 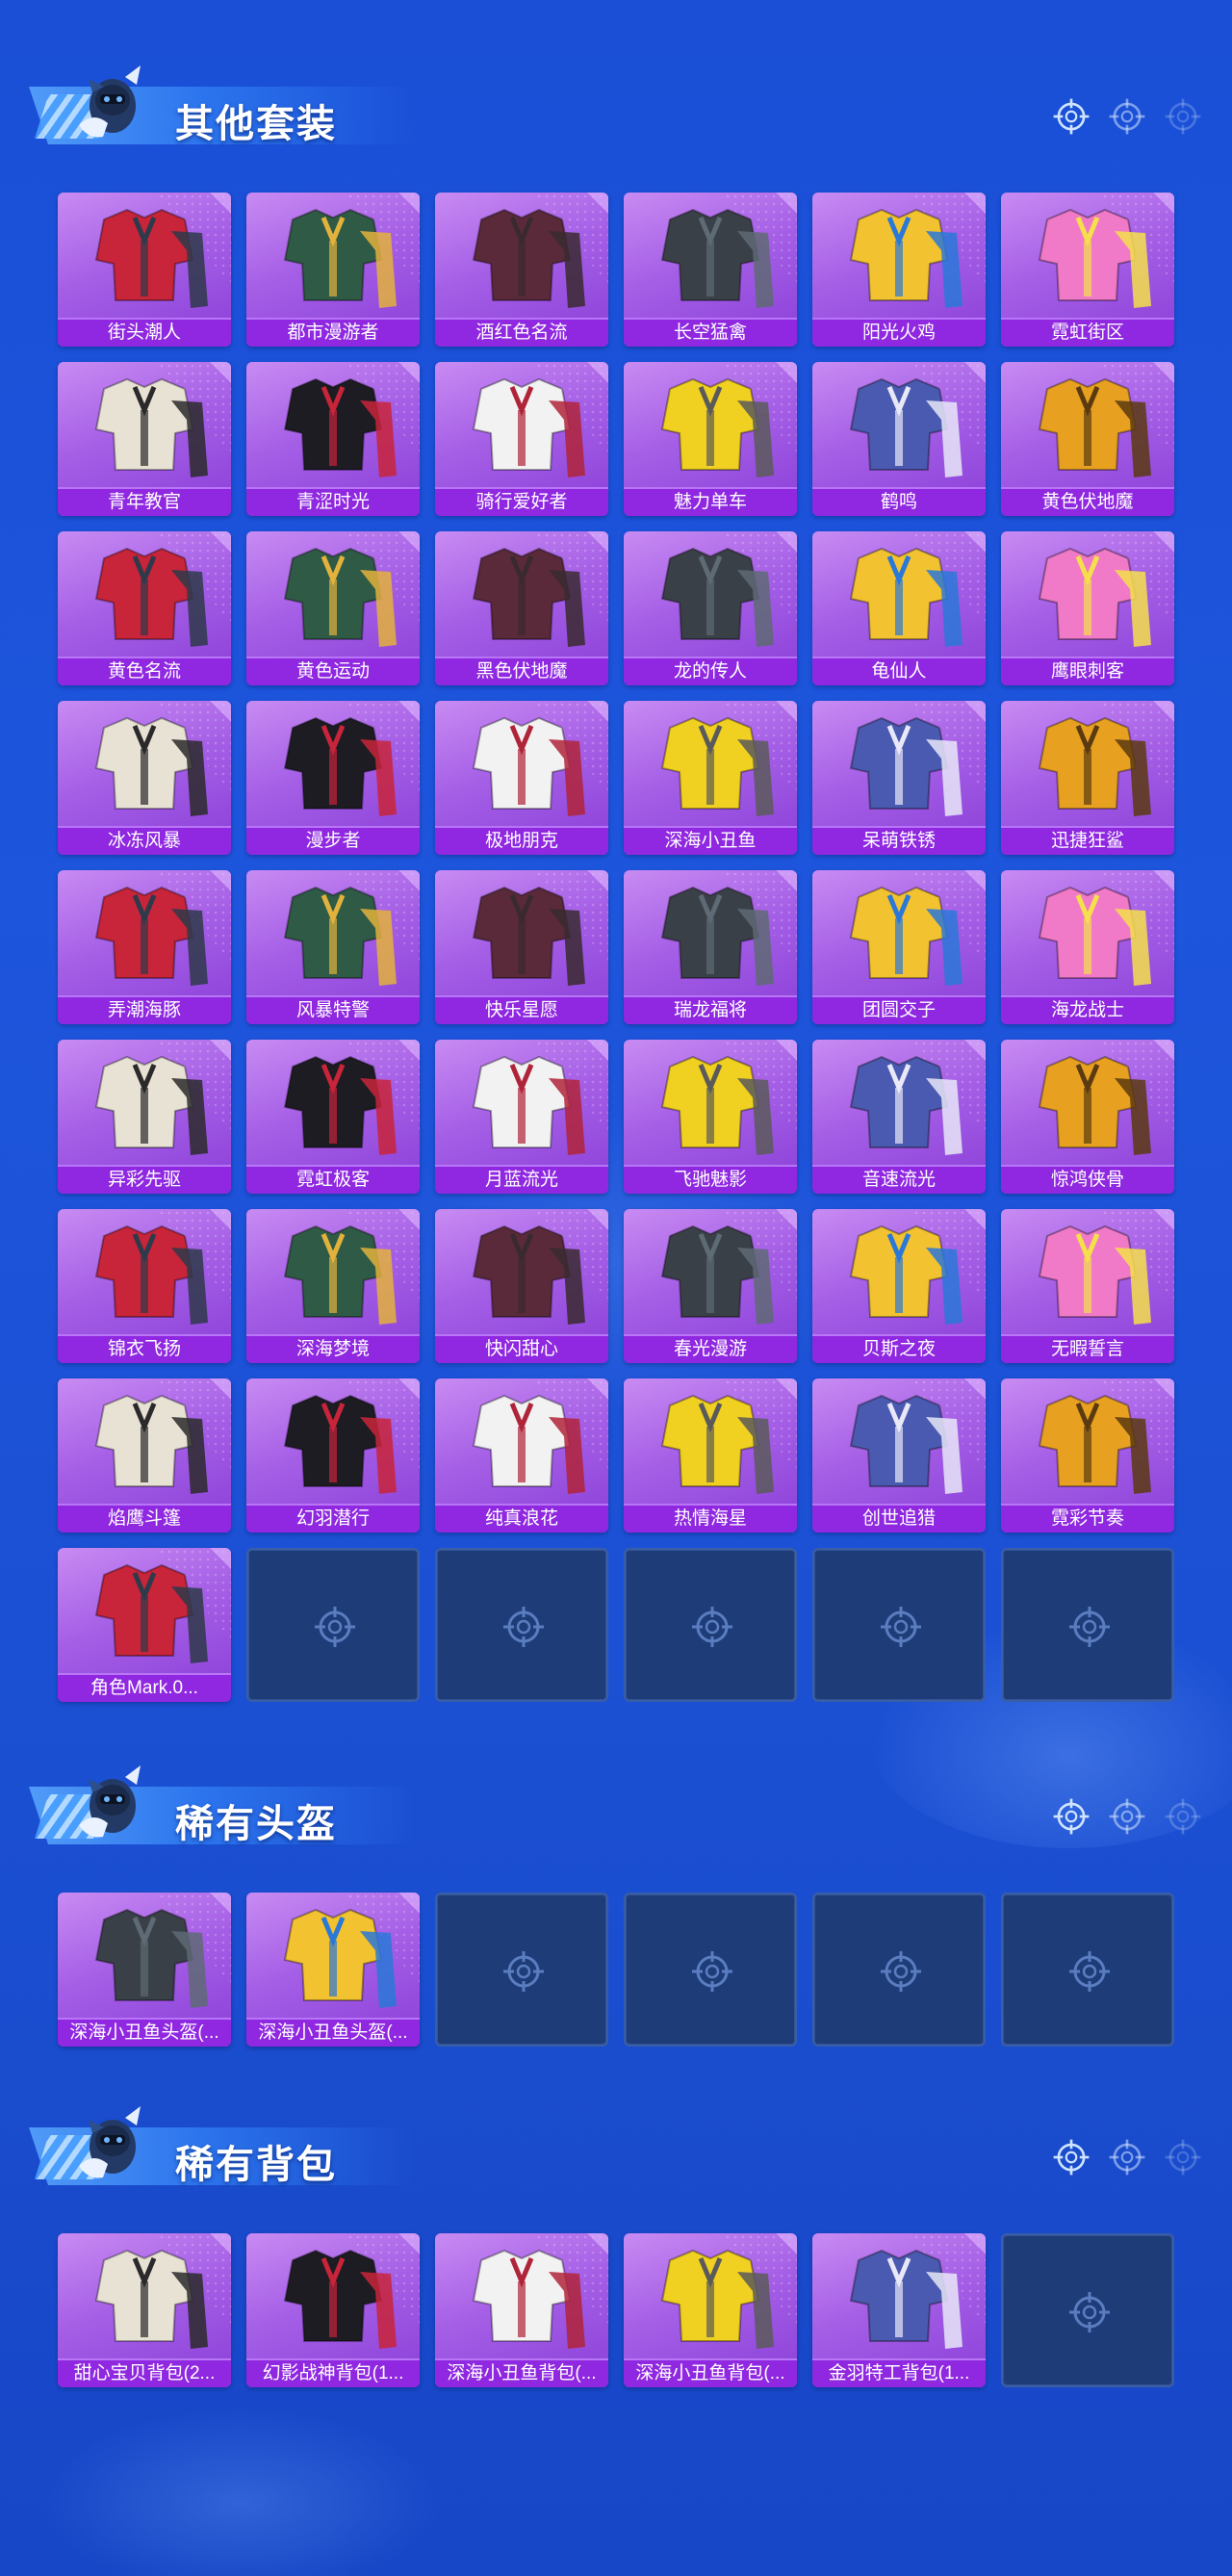 What do you see at coordinates (899, 332) in the screenshot?
I see `item-label: 阳光火鸡` at bounding box center [899, 332].